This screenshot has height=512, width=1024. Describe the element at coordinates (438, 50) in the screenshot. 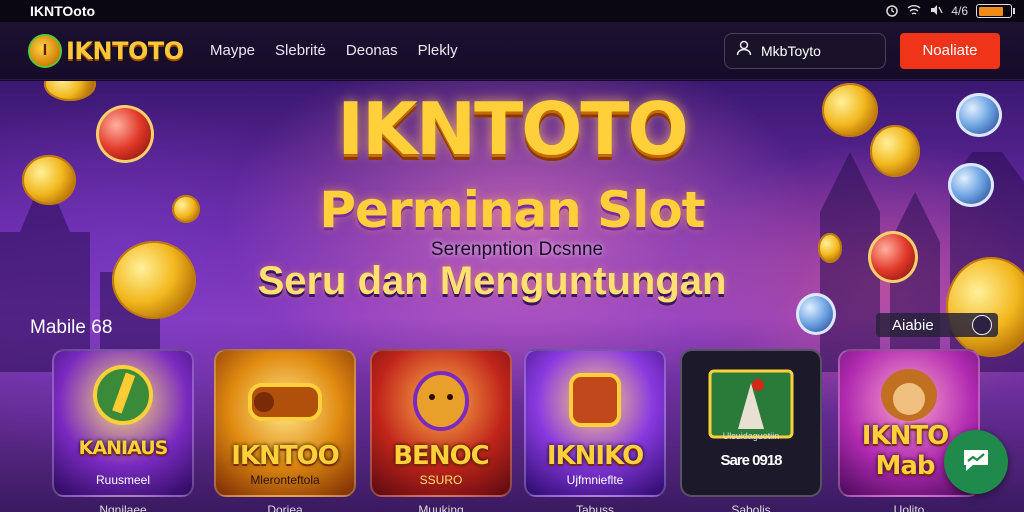

I see `nav-link-plekly: Plekly` at that location.